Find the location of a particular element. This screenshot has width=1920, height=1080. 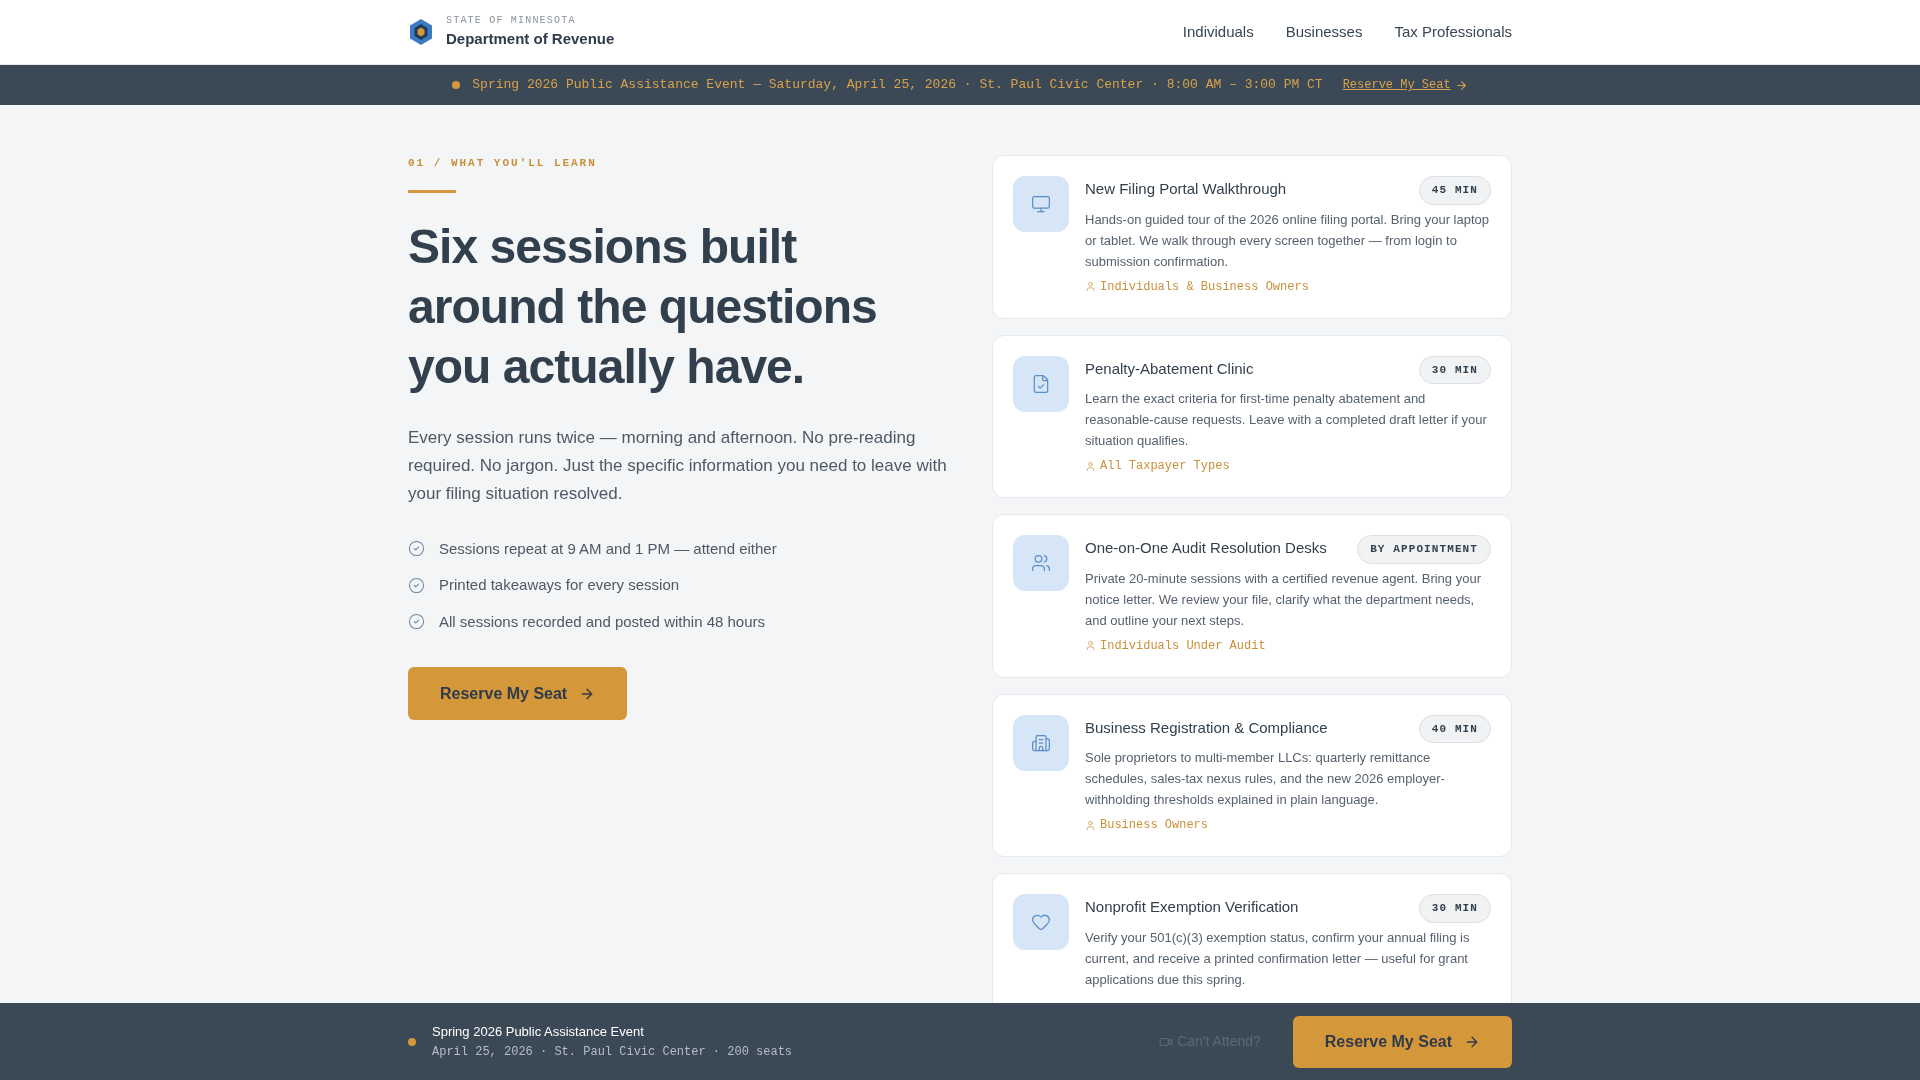

section-heading: Six sessions built around the questions you actually have. is located at coordinates (643, 306).